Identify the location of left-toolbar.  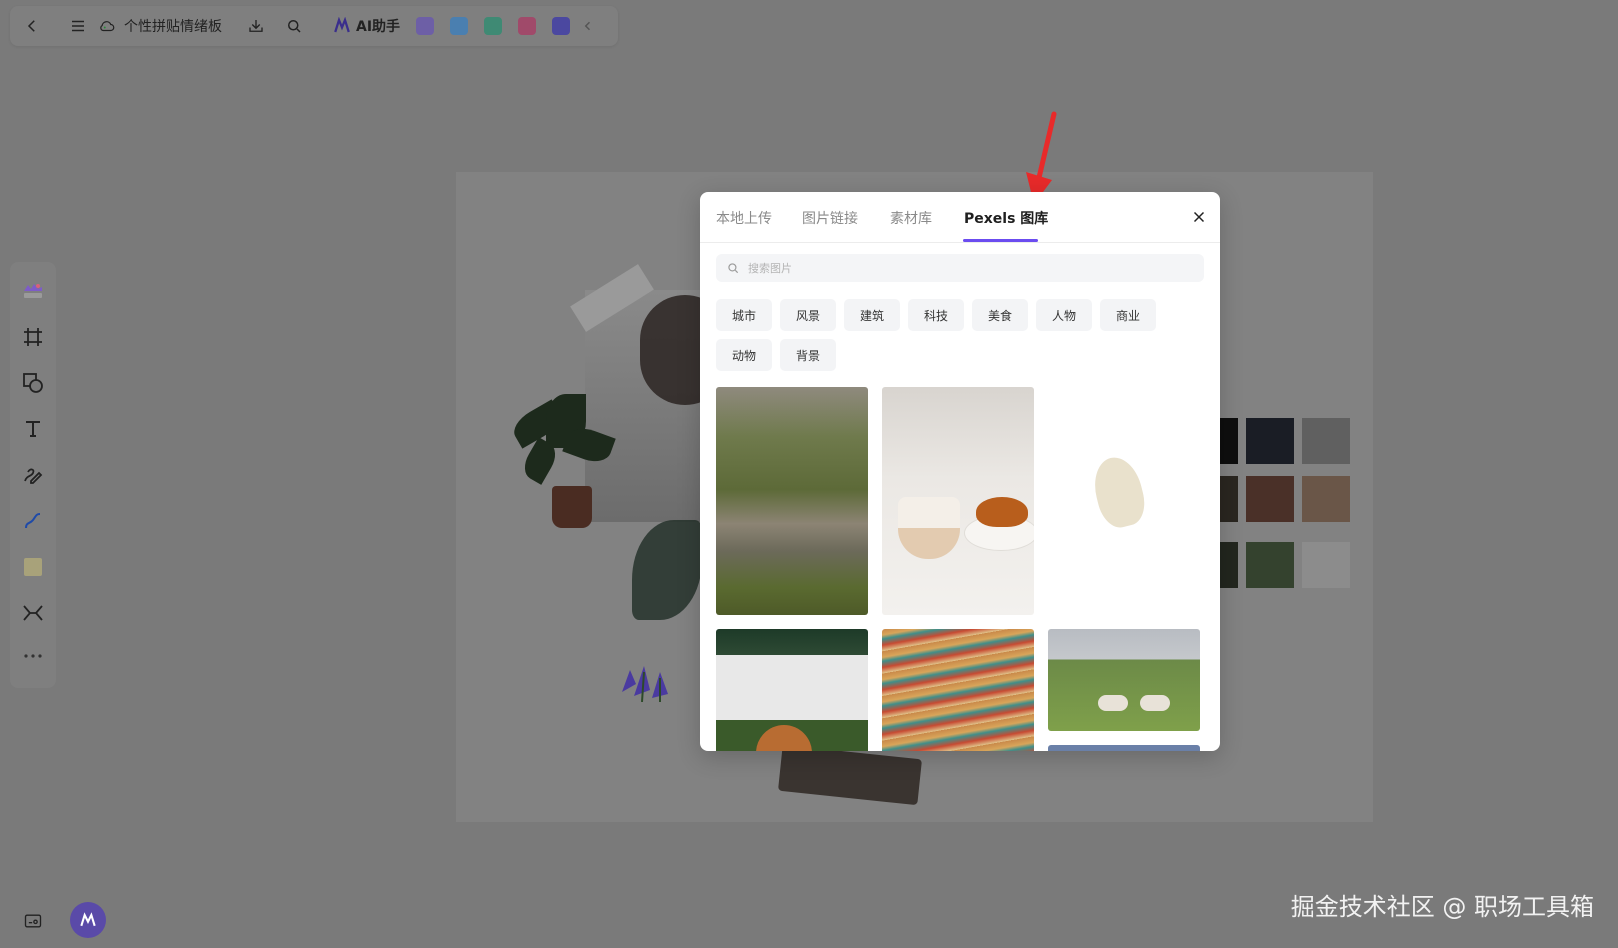
(33, 475).